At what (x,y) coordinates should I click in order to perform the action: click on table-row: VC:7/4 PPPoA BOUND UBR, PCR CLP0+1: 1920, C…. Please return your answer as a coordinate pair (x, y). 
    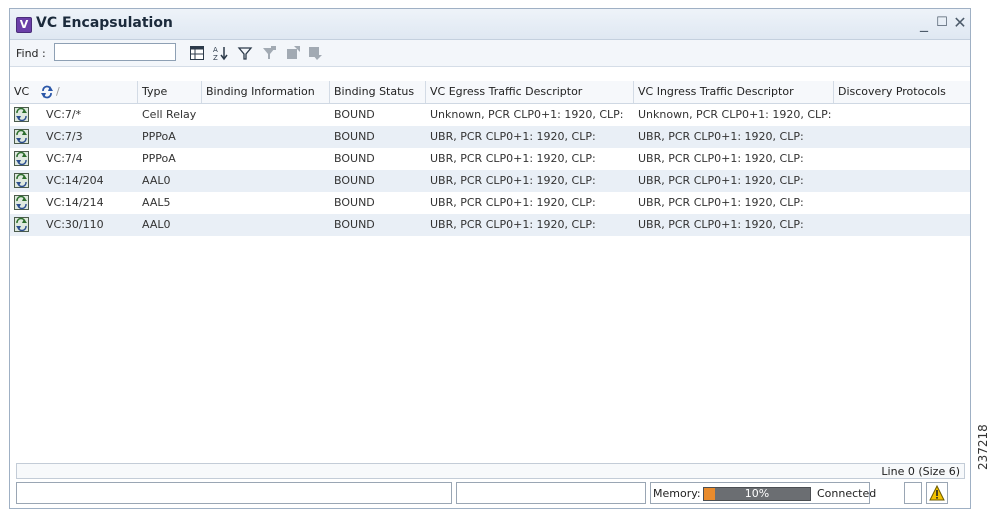
    Looking at the image, I should click on (490, 159).